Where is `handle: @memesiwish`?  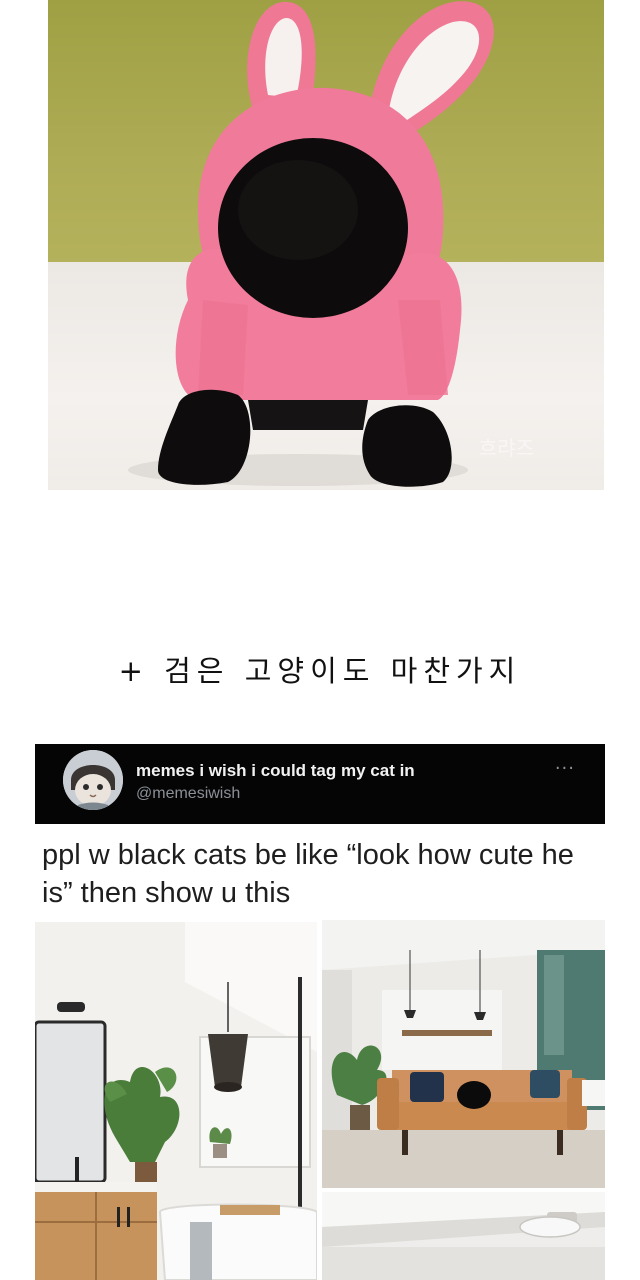 handle: @memesiwish is located at coordinates (188, 794).